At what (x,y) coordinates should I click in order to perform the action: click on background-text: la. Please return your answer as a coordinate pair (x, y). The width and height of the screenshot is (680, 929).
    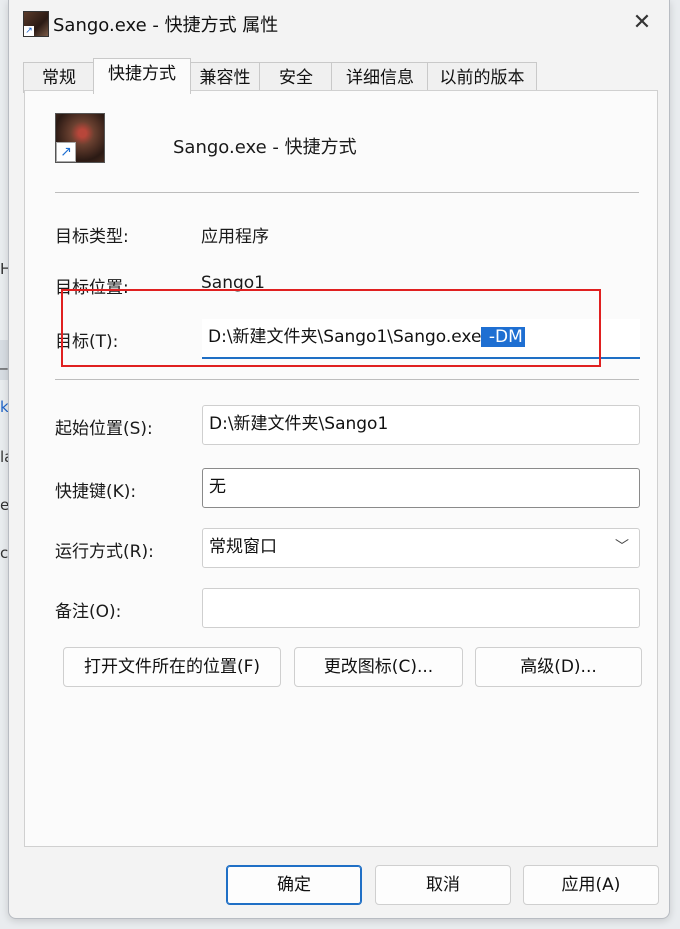
    Looking at the image, I should click on (4, 457).